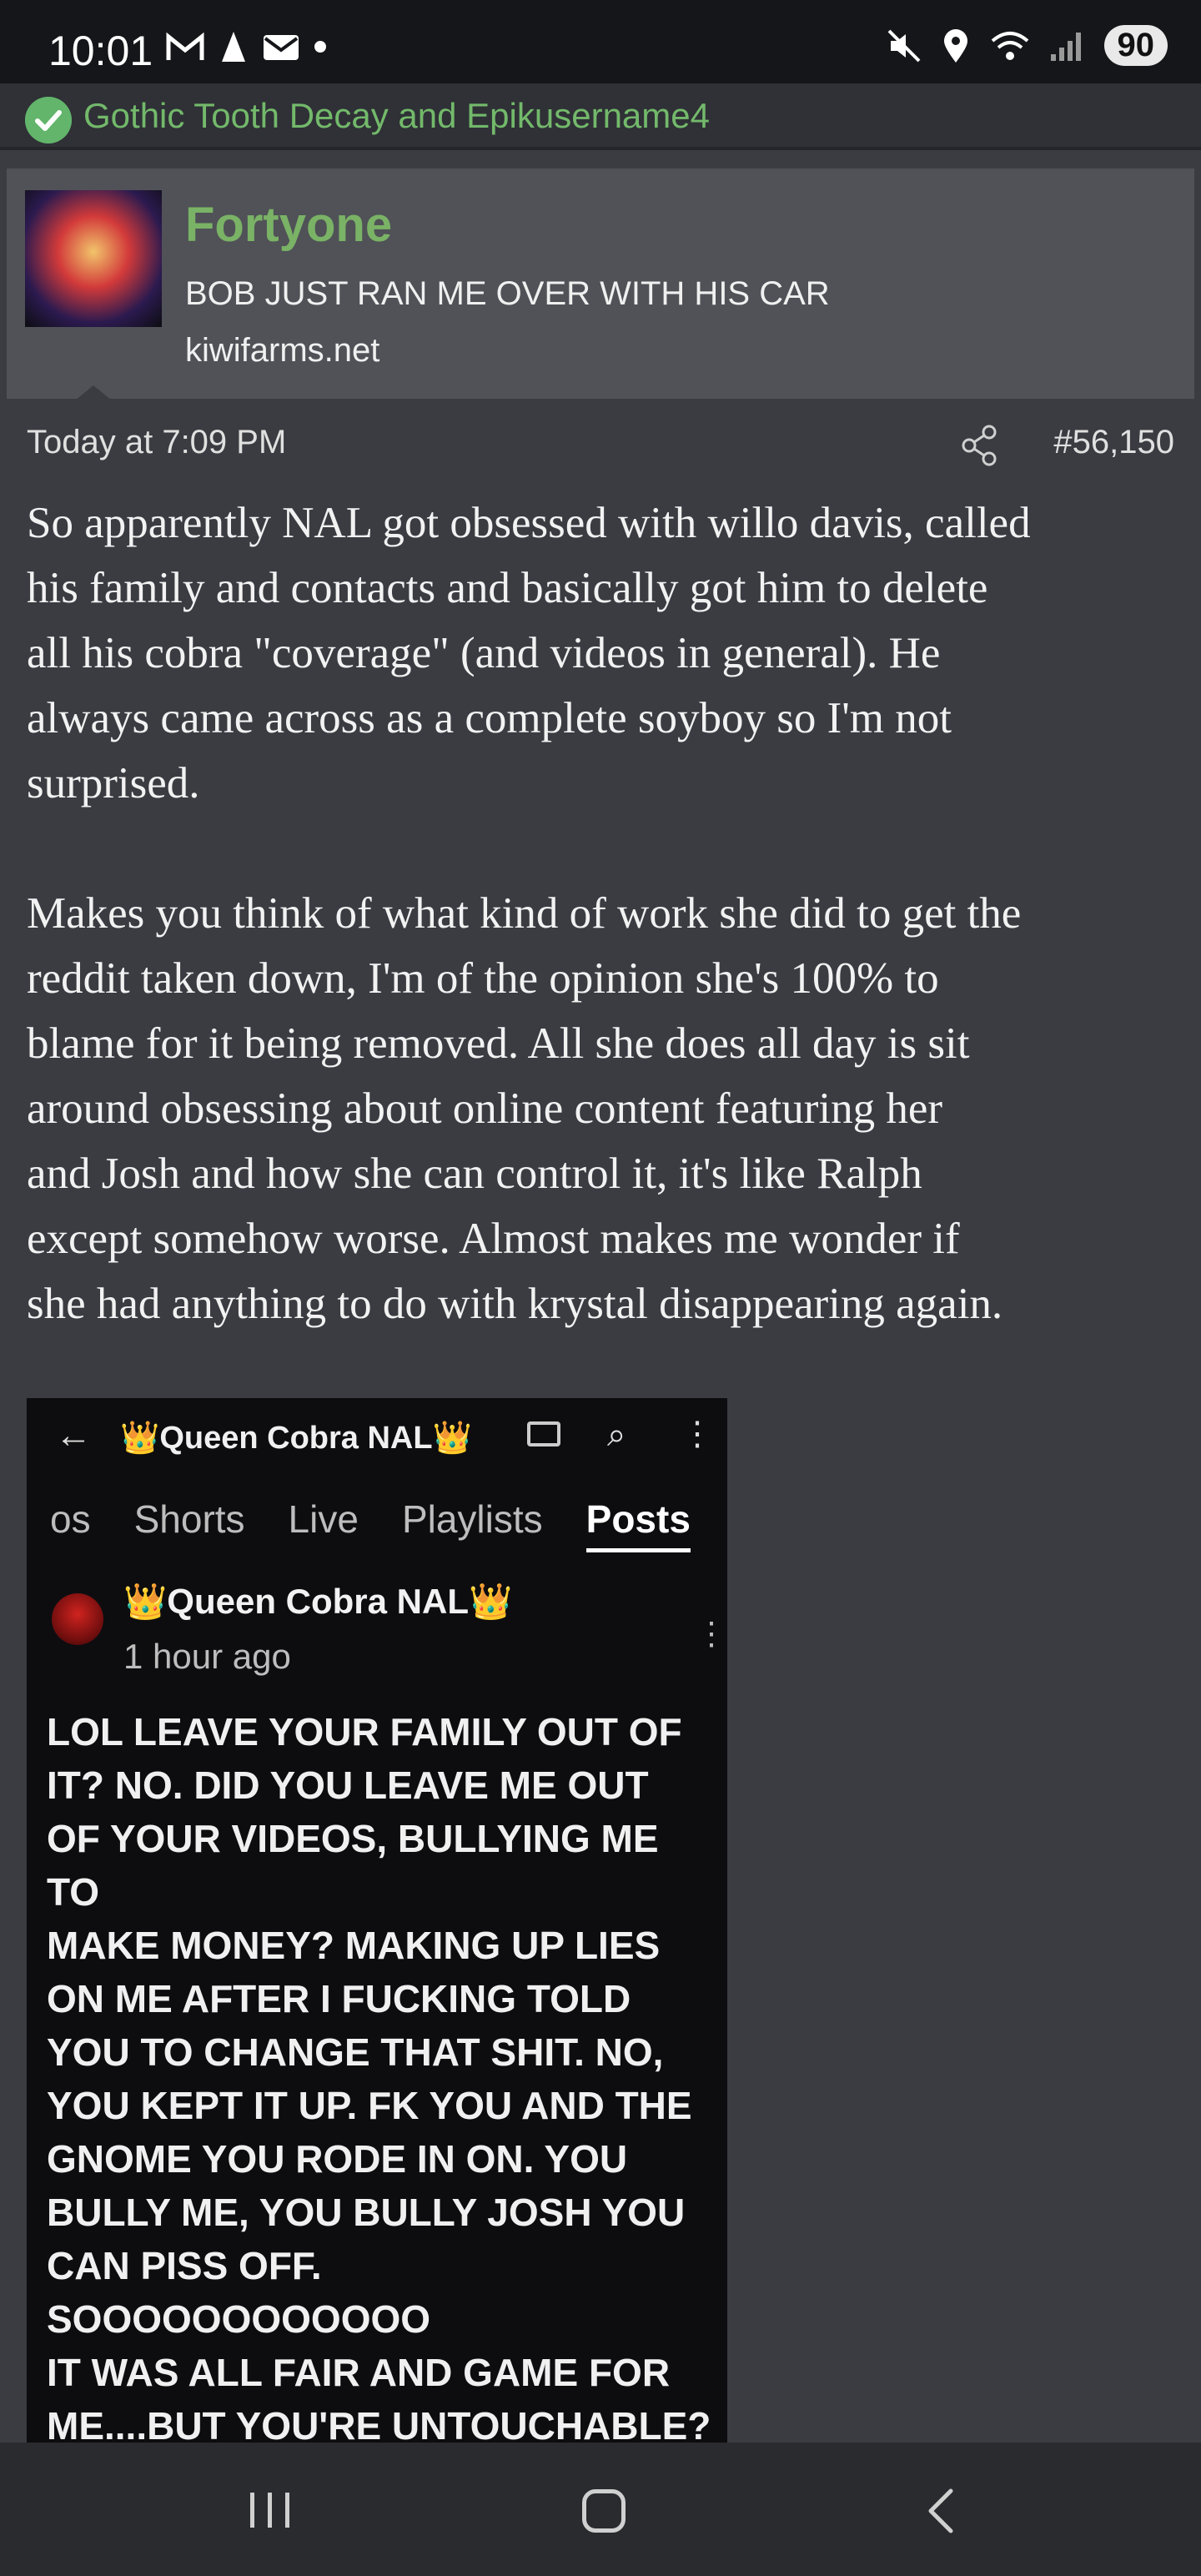 The width and height of the screenshot is (1201, 2576). Describe the element at coordinates (70, 1519) in the screenshot. I see `tab-videos: os` at that location.